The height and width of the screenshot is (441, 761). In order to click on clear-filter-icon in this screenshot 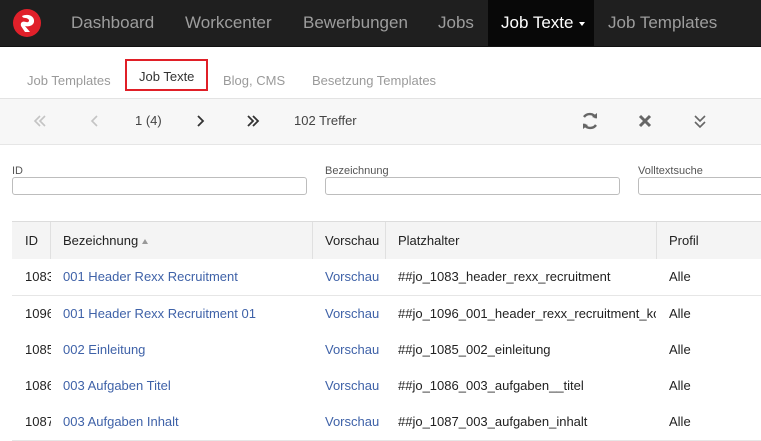, I will do `click(645, 123)`.